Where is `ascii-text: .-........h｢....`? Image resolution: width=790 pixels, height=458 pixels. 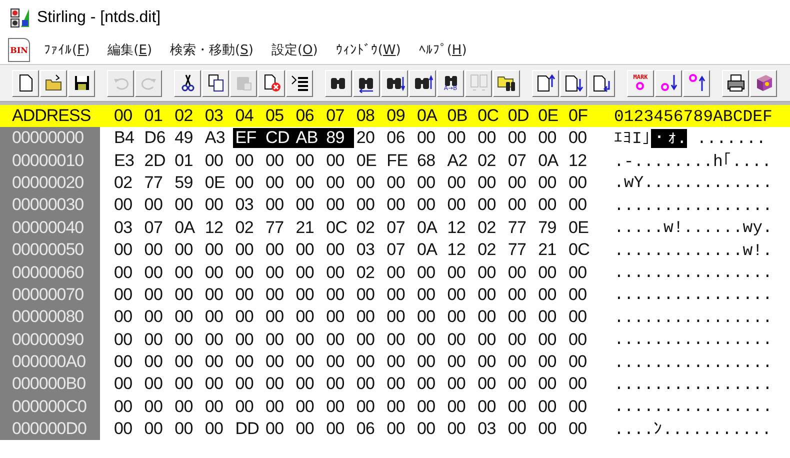
ascii-text: .-........h｢.... is located at coordinates (693, 161).